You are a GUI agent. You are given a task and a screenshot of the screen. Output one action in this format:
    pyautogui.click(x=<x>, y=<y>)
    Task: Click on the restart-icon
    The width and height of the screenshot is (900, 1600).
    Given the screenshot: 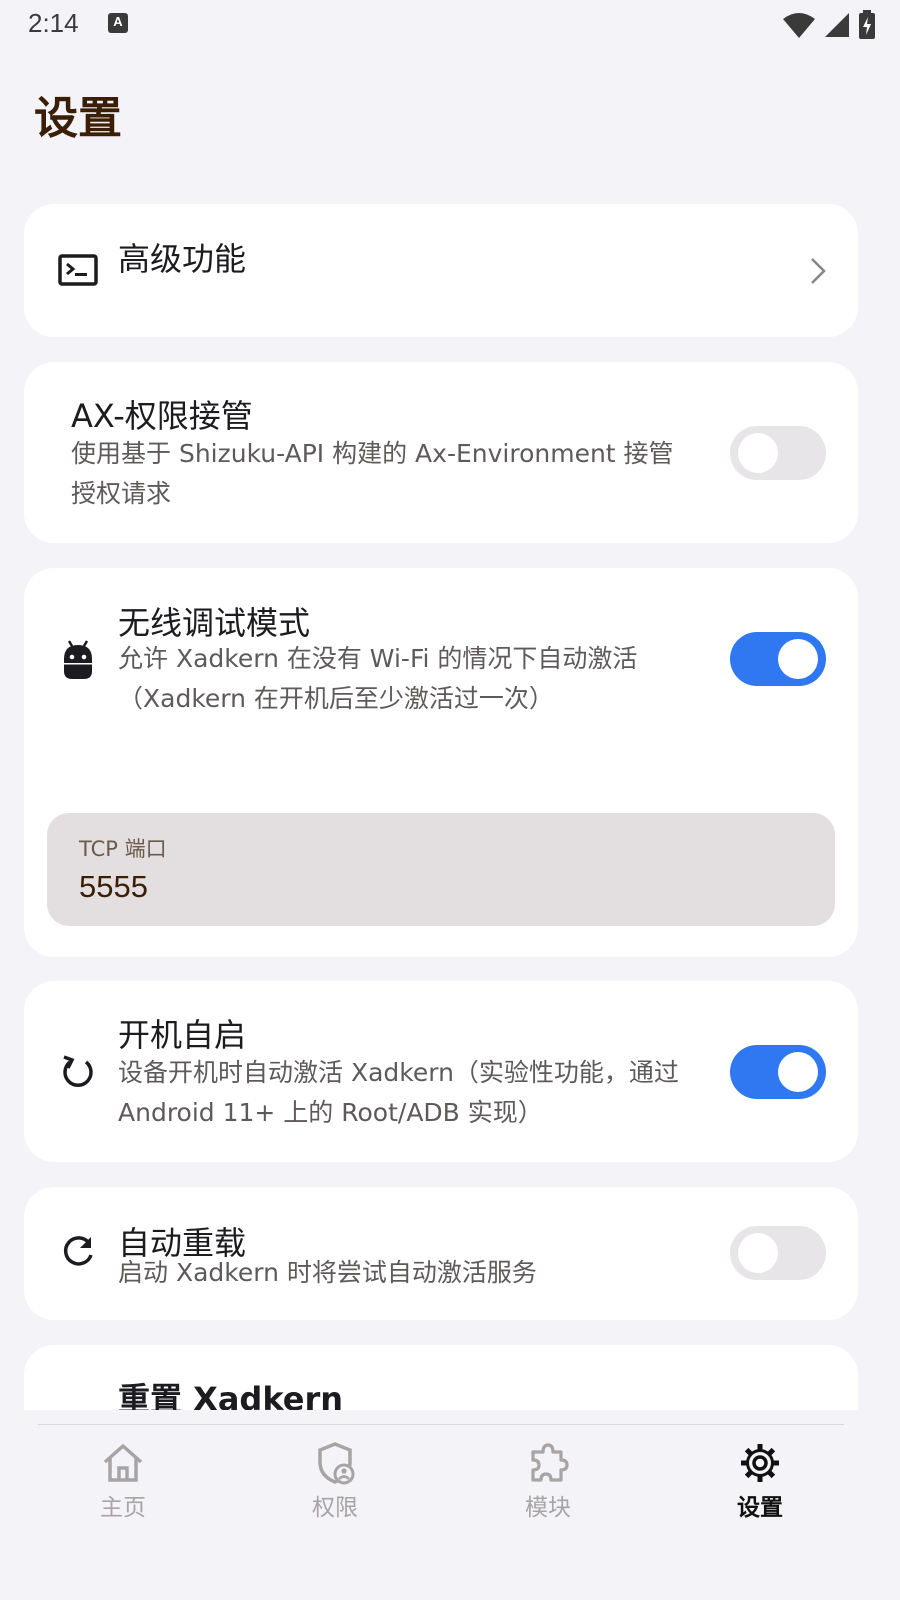 What is the action you would take?
    pyautogui.click(x=78, y=1071)
    